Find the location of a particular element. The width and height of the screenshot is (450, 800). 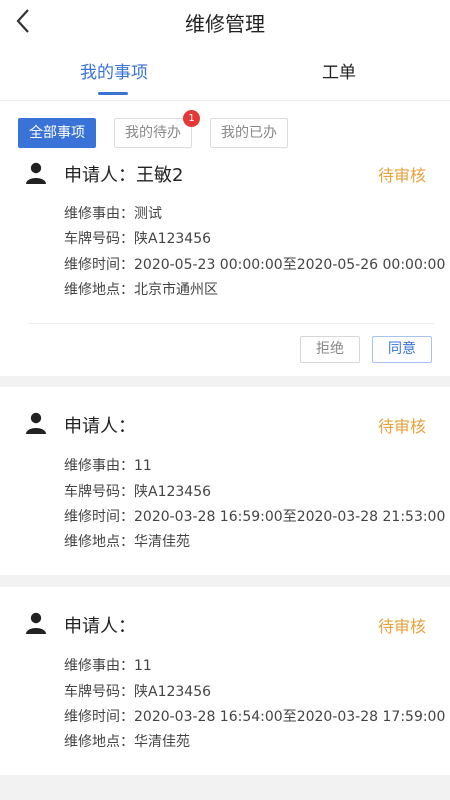

nav-bar: 维修管理 is located at coordinates (225, 22).